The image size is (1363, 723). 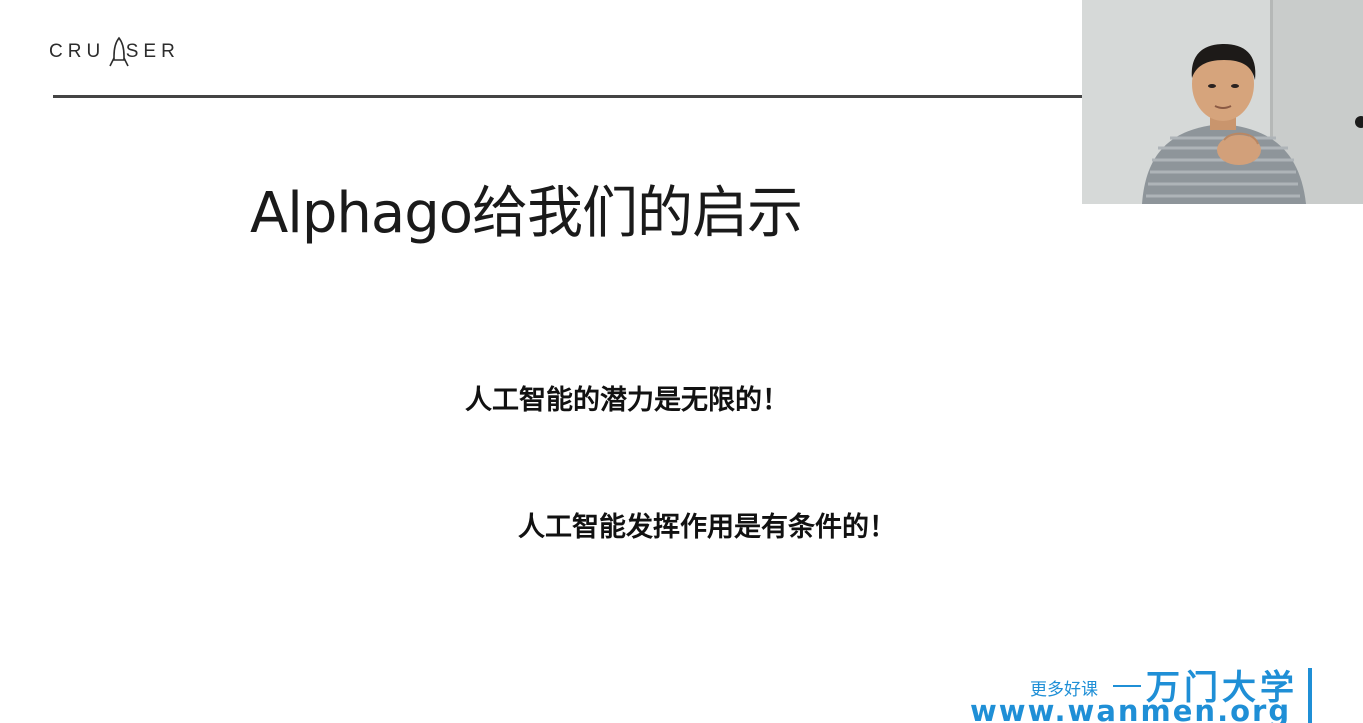 What do you see at coordinates (707, 527) in the screenshot?
I see `slide-point-2: 人工智能发挥作用是有条件的！` at bounding box center [707, 527].